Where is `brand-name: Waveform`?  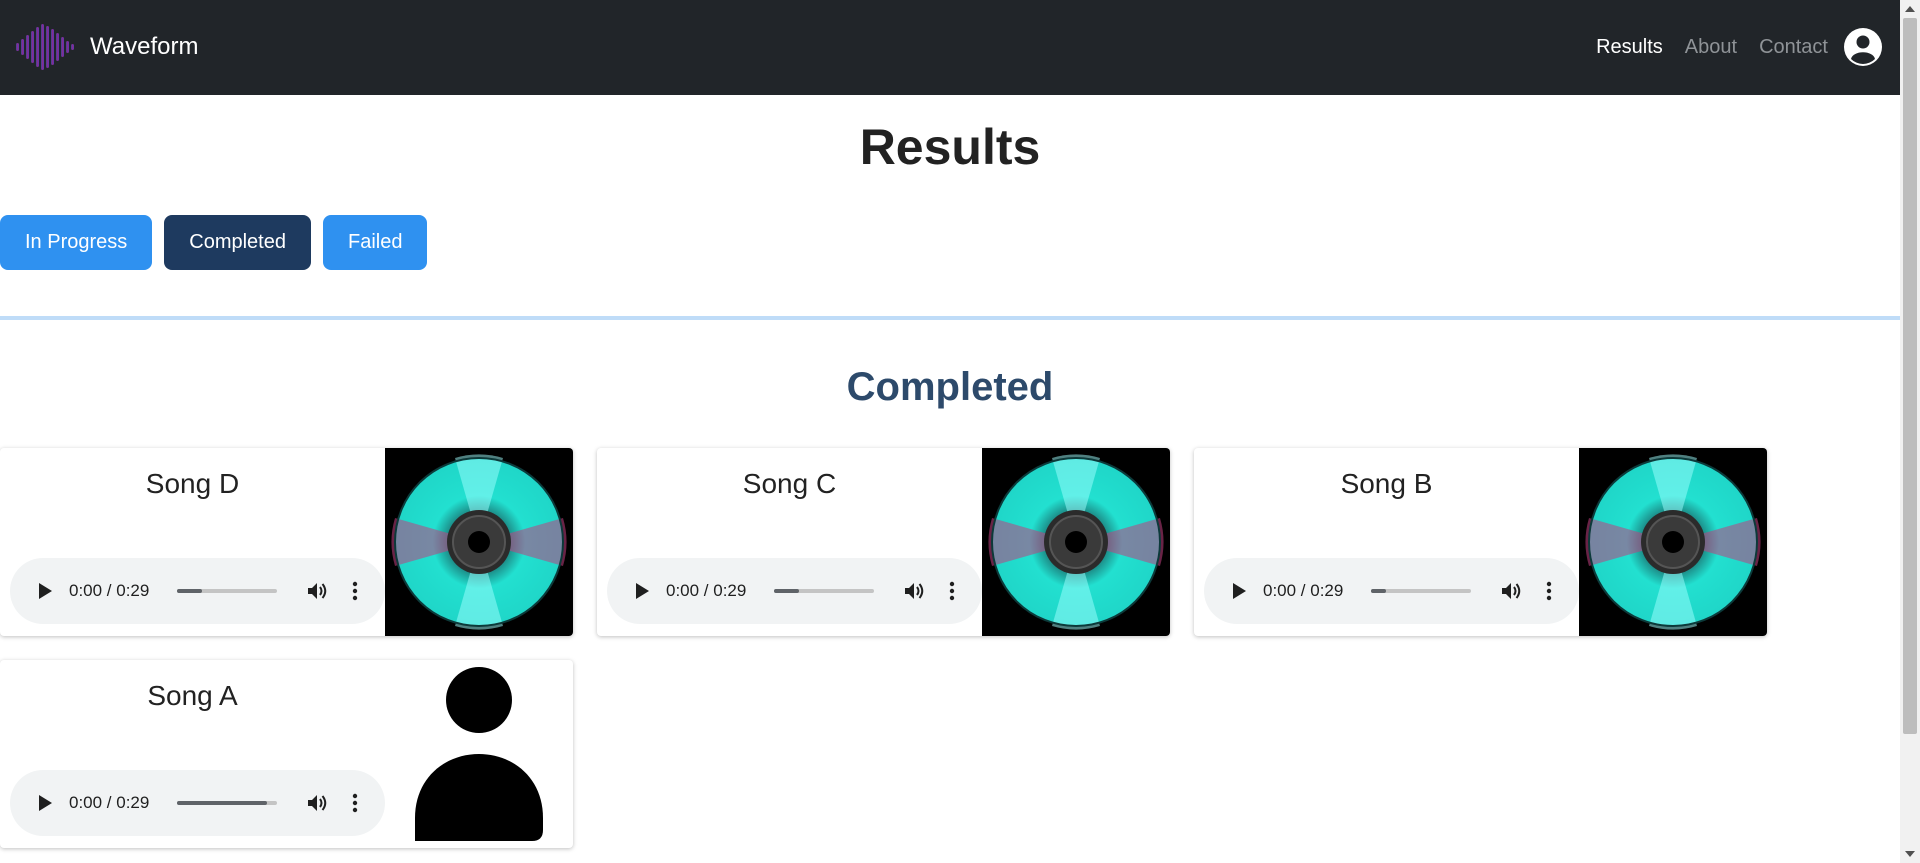 brand-name: Waveform is located at coordinates (144, 46).